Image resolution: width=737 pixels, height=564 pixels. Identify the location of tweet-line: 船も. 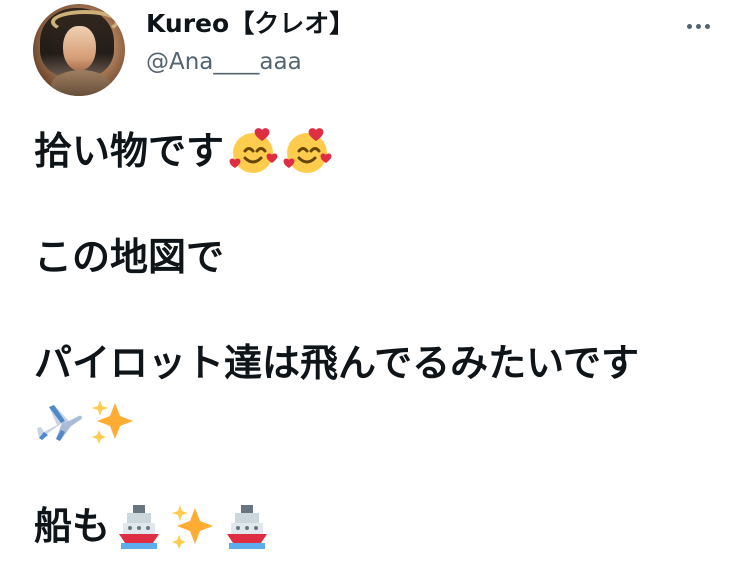
(153, 526).